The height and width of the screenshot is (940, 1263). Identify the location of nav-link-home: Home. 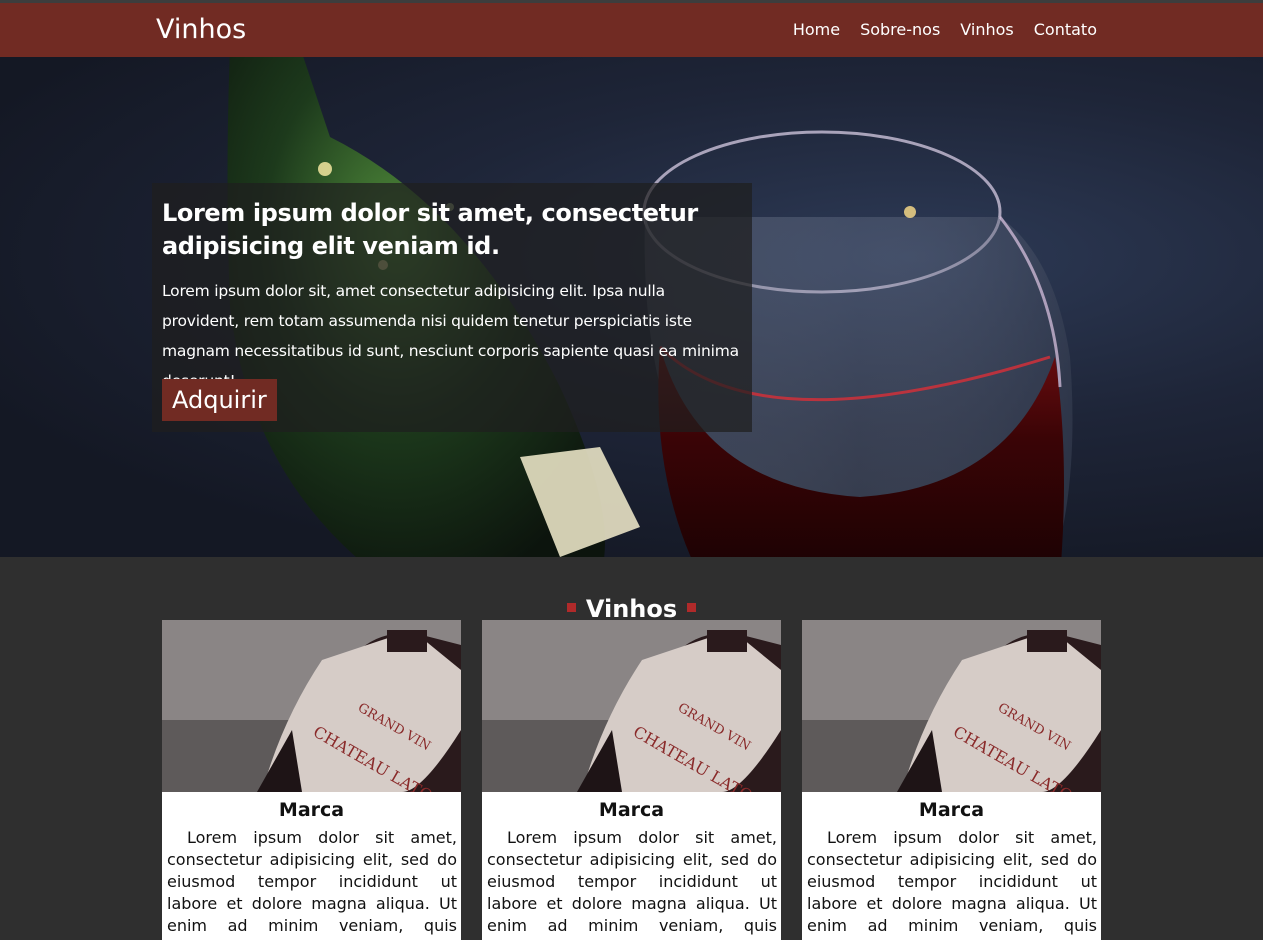
(816, 30).